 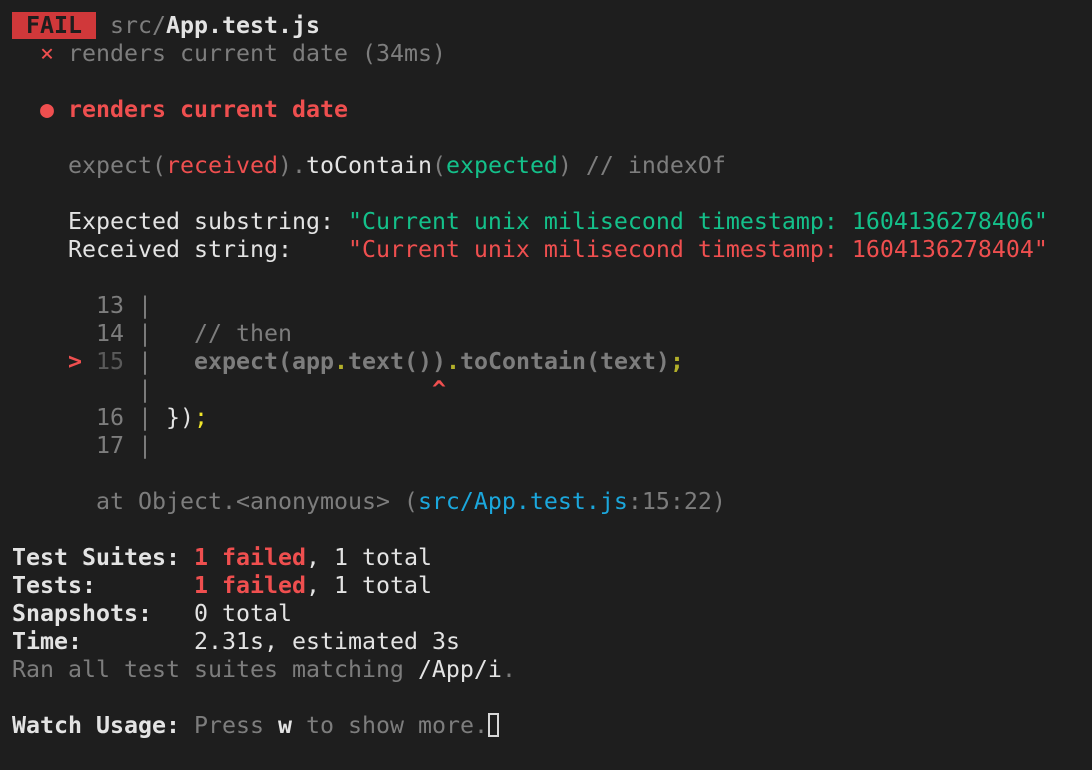 What do you see at coordinates (285, 725) in the screenshot?
I see `watch-key: w` at bounding box center [285, 725].